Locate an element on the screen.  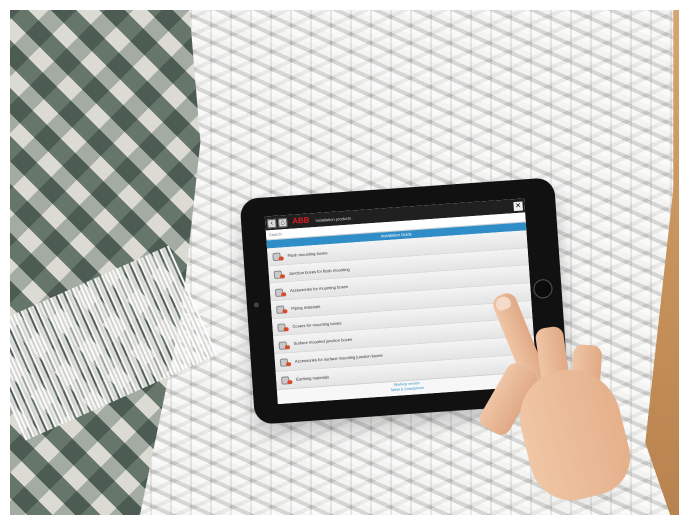
close-icon: ✕ is located at coordinates (518, 206).